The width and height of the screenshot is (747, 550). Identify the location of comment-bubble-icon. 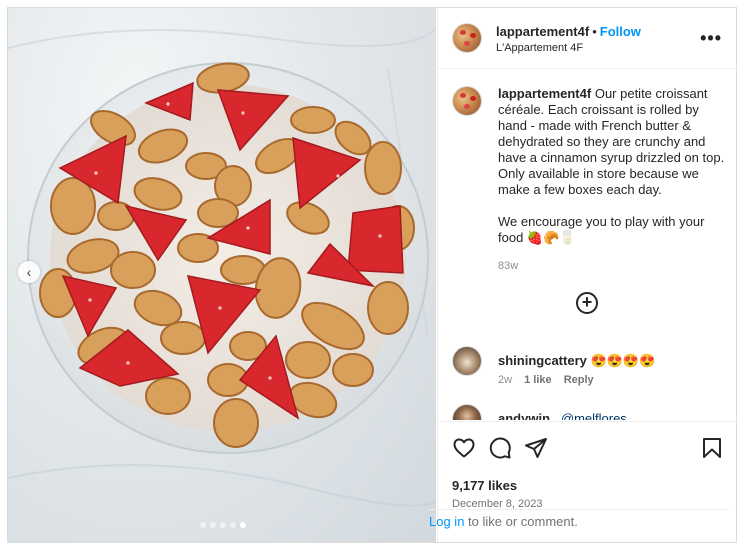
(500, 448).